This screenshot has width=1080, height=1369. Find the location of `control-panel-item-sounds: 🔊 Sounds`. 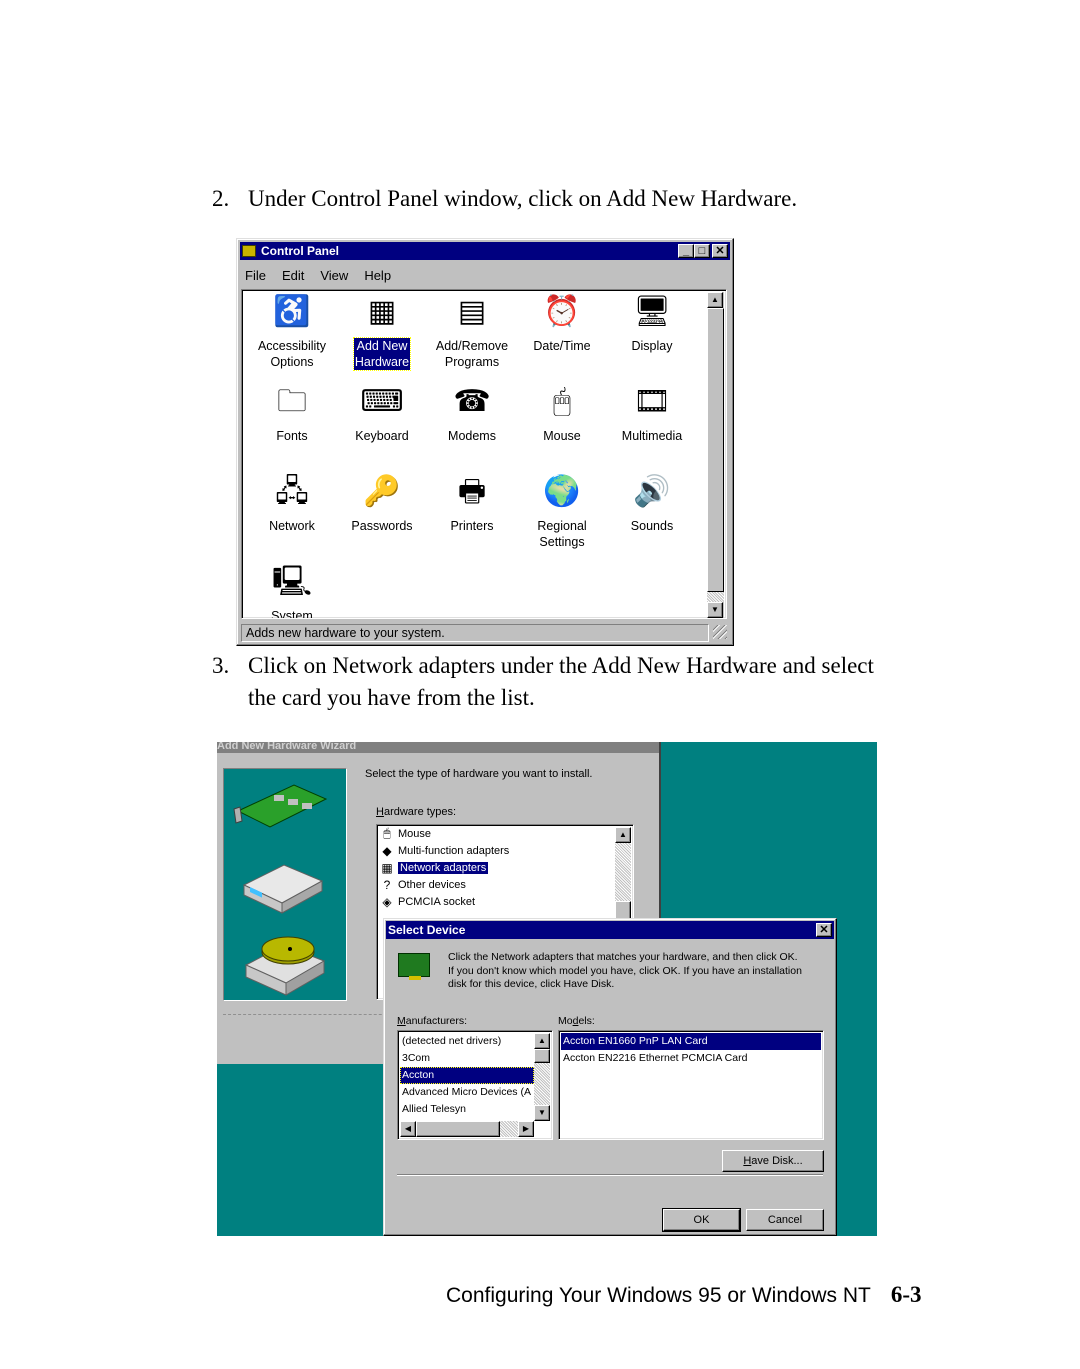

control-panel-item-sounds: 🔊 Sounds is located at coordinates (652, 503).